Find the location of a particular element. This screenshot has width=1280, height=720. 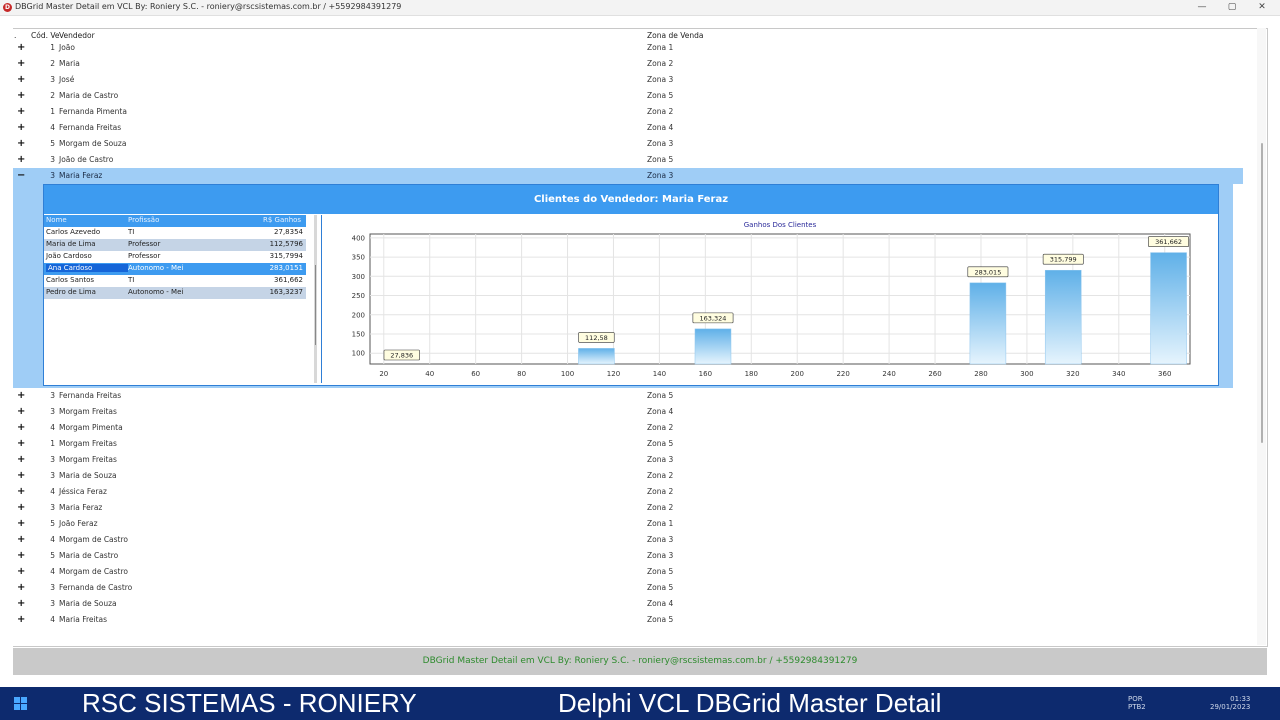

close-icon: ✕ is located at coordinates (1262, 7).